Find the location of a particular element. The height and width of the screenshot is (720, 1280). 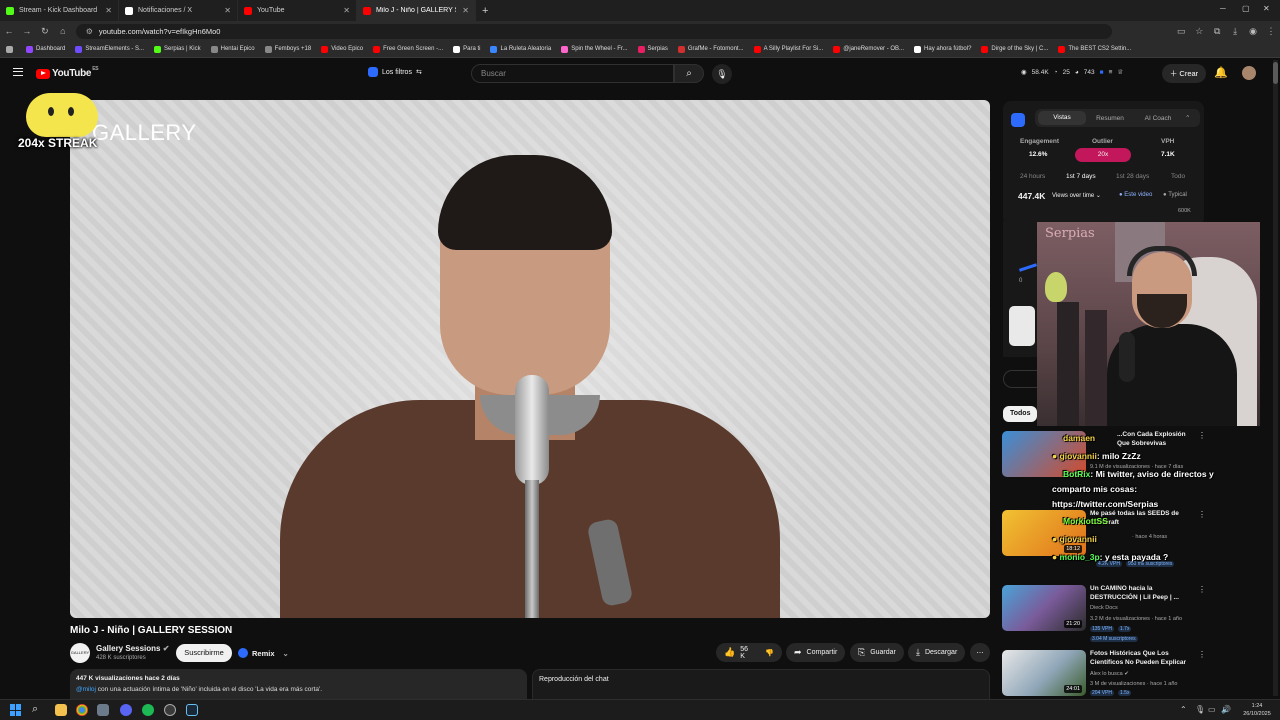

youtube-logo: YouTube ES is located at coordinates (67, 72).